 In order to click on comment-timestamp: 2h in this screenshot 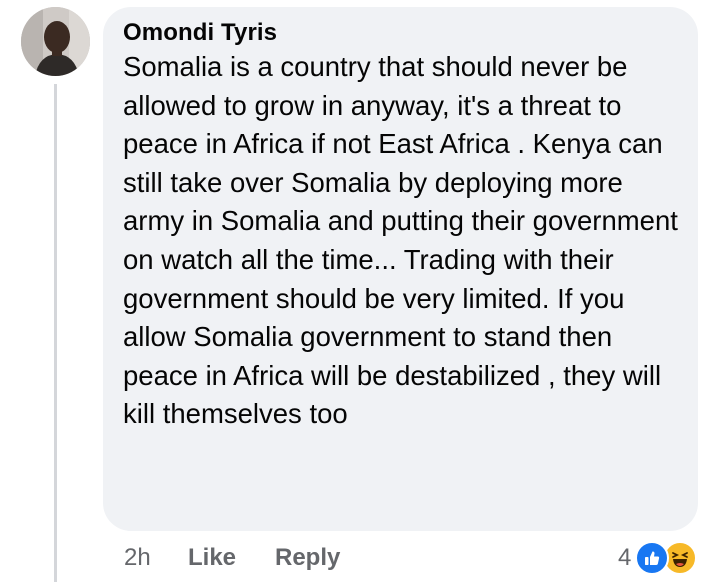, I will do `click(156, 558)`.